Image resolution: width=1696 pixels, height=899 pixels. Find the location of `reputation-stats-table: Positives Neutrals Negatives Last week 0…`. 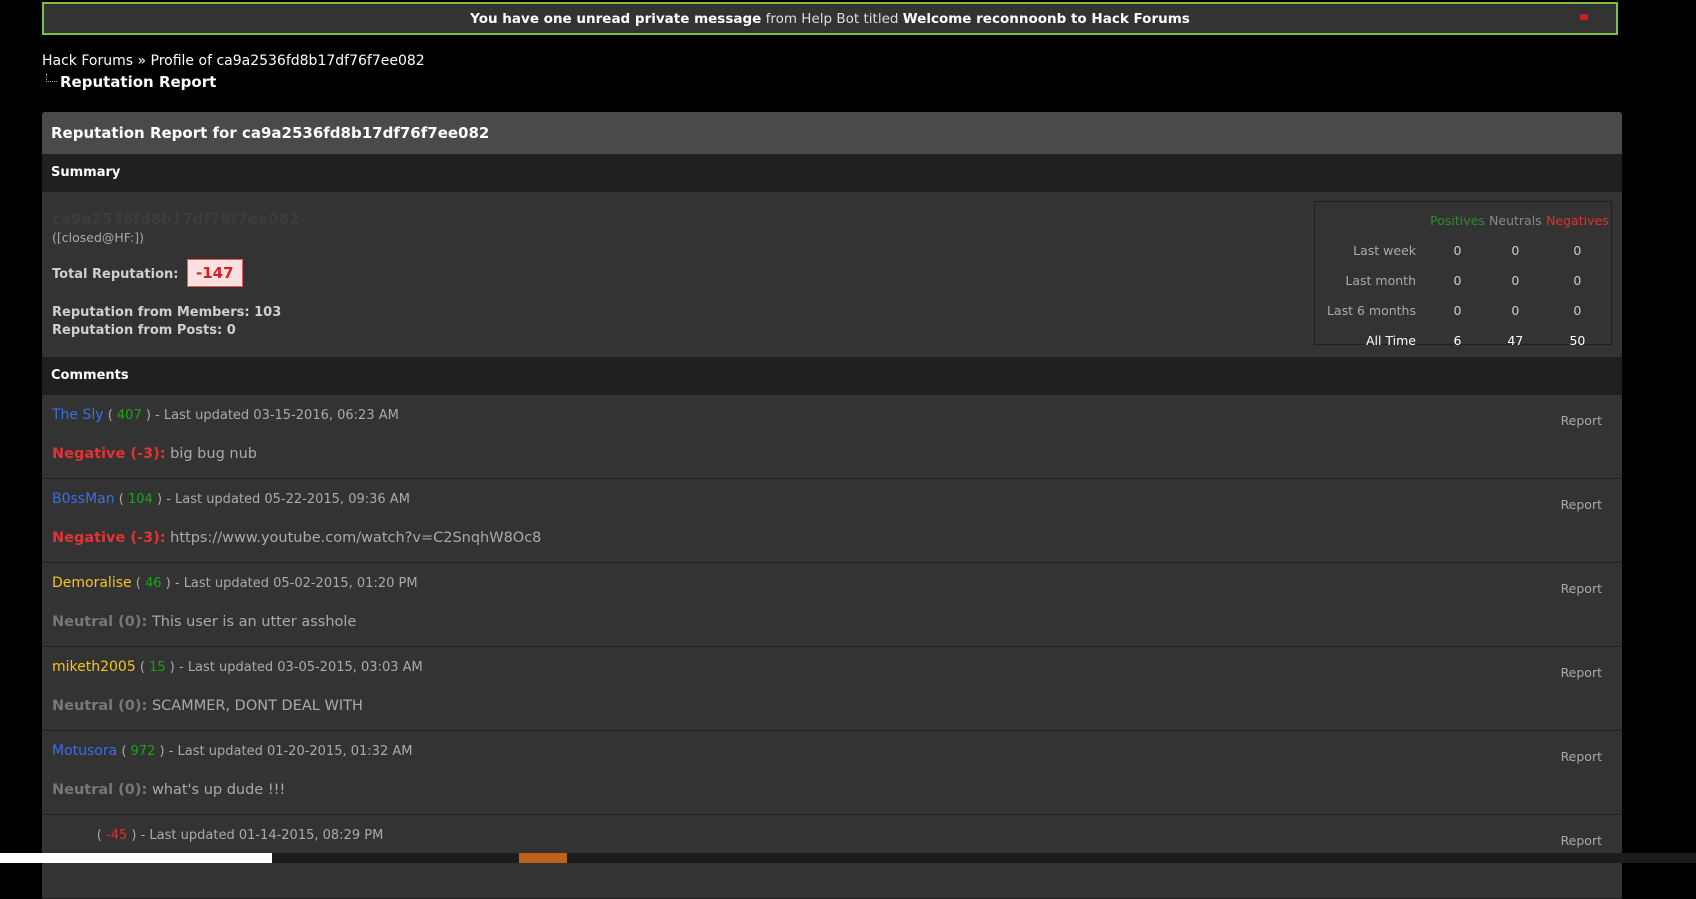

reputation-stats-table: Positives Neutrals Negatives Last week 0… is located at coordinates (1463, 274).